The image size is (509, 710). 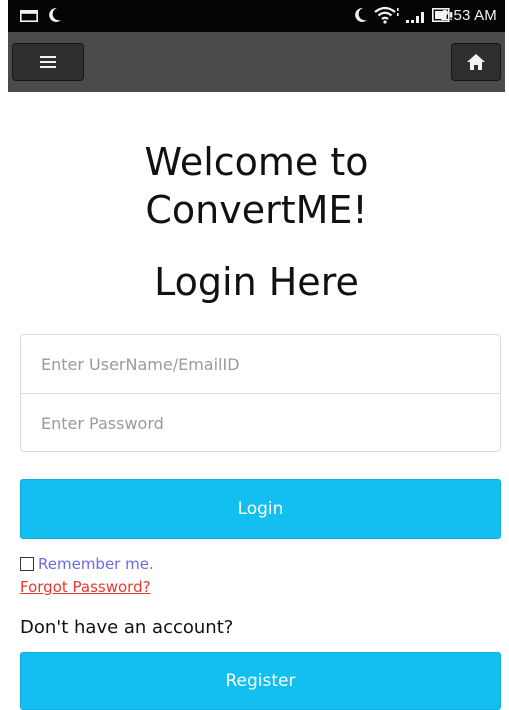 I want to click on password-input, so click(x=260, y=423).